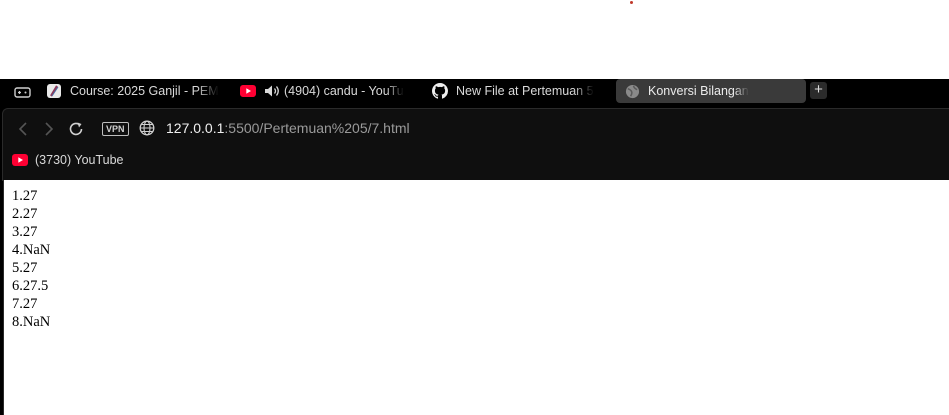 Image resolution: width=949 pixels, height=415 pixels. I want to click on back-icon, so click(23, 129).